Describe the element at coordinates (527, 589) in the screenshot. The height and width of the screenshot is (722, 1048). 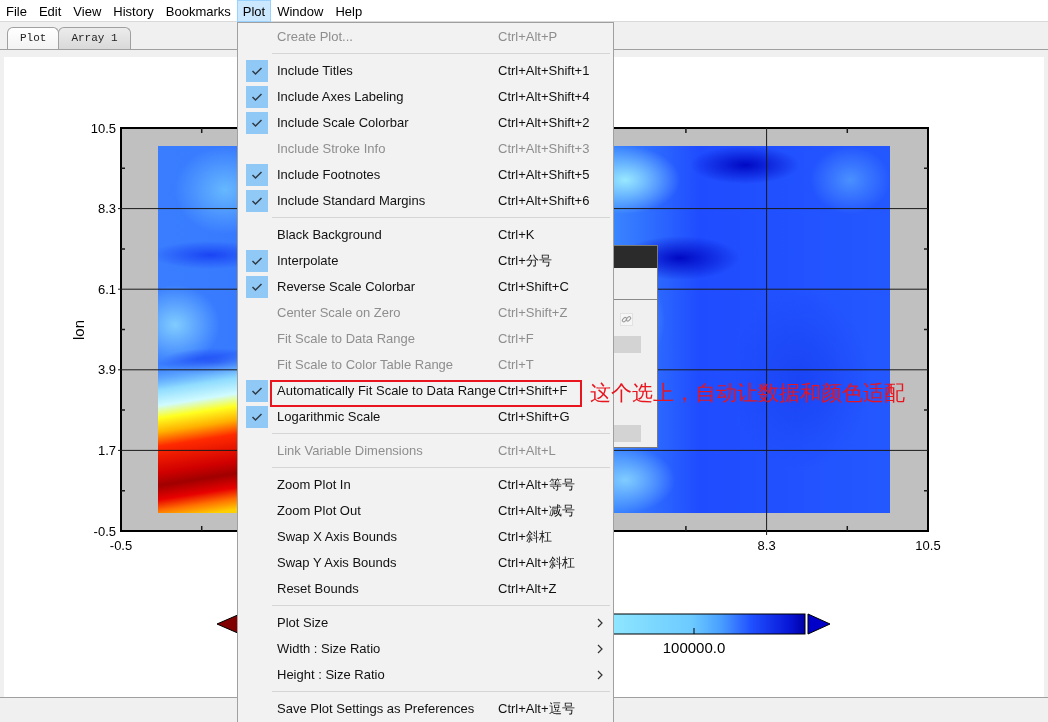
I see `shortcut-label: Ctrl+Alt+Z` at that location.